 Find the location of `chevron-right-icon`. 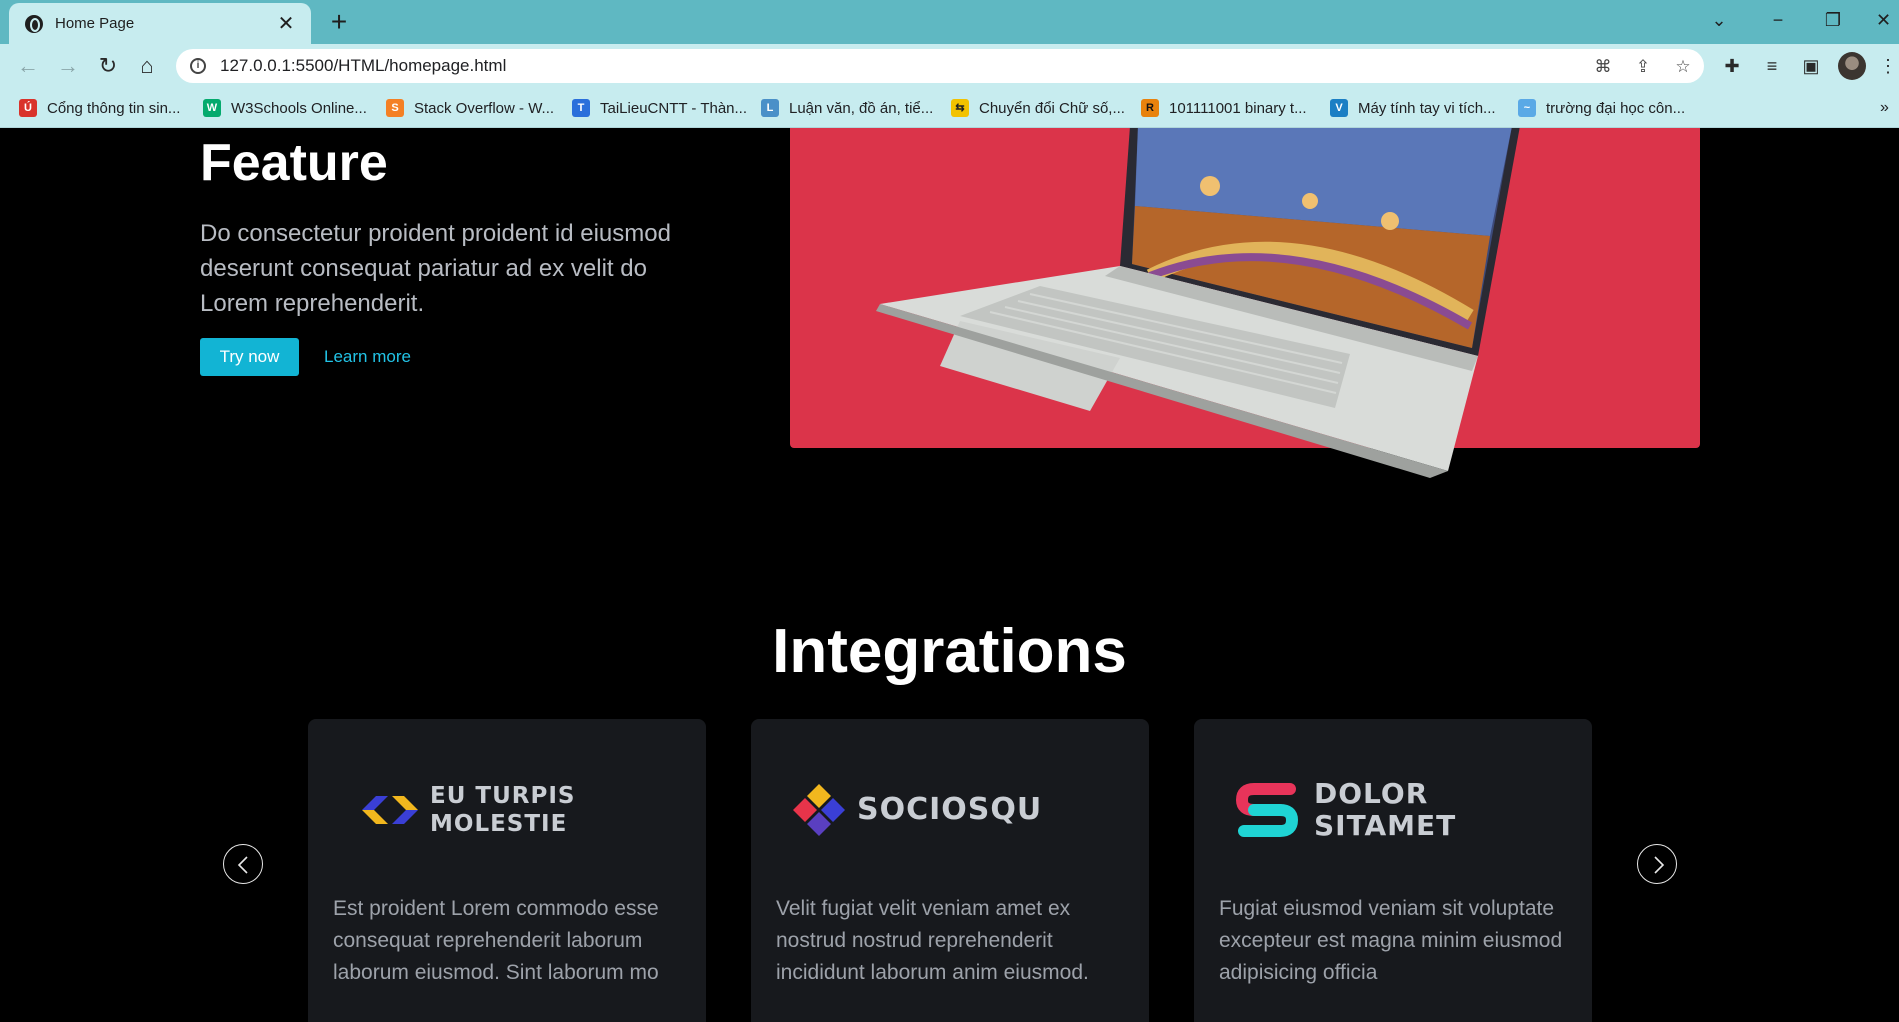

chevron-right-icon is located at coordinates (1659, 865).